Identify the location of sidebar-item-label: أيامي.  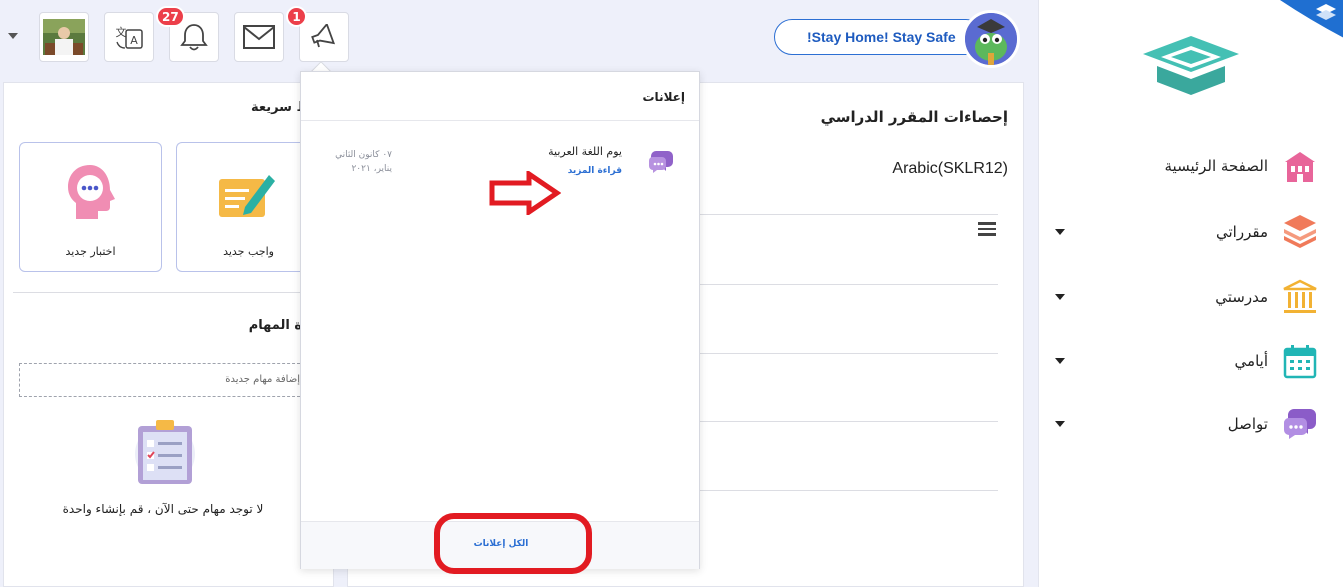
(1251, 361).